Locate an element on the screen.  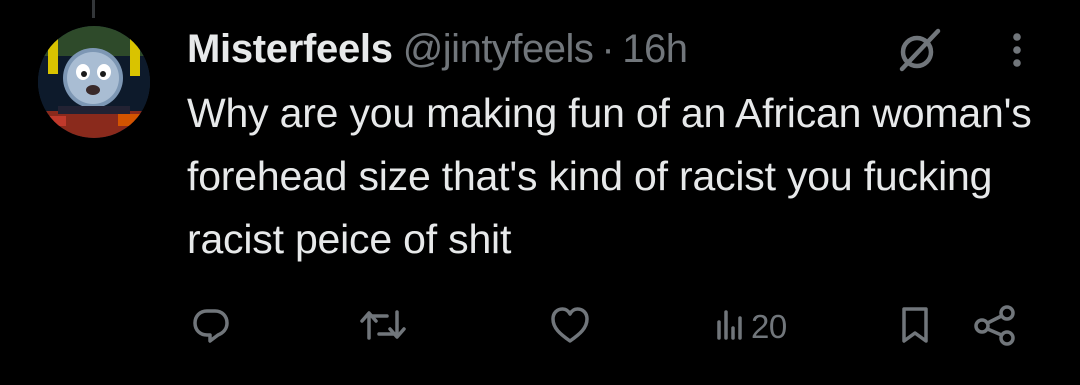
bookmark-button is located at coordinates (915, 327).